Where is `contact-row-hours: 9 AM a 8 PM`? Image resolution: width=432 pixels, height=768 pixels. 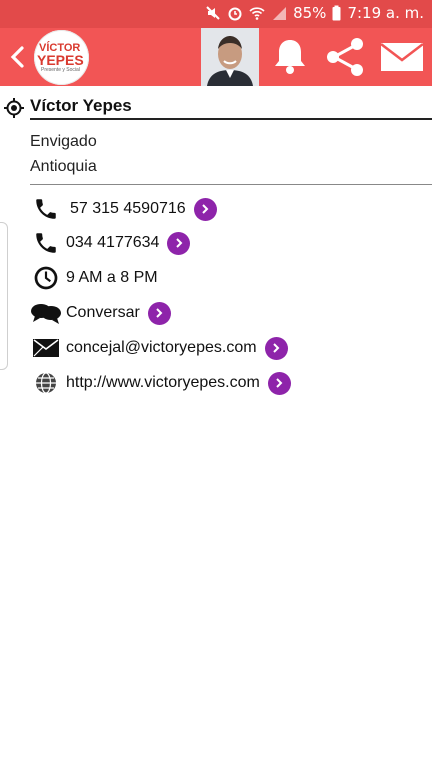 contact-row-hours: 9 AM a 8 PM is located at coordinates (94, 278).